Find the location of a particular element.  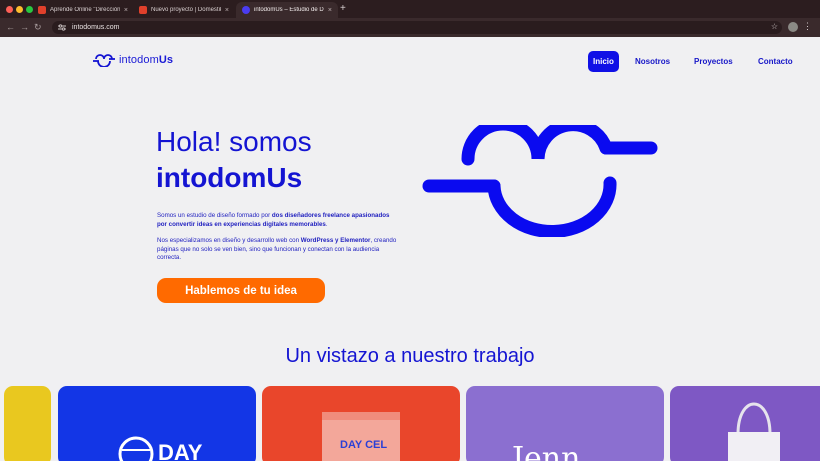

browser-tab-2: Nuevo proyecto | Domestika × is located at coordinates (184, 10).